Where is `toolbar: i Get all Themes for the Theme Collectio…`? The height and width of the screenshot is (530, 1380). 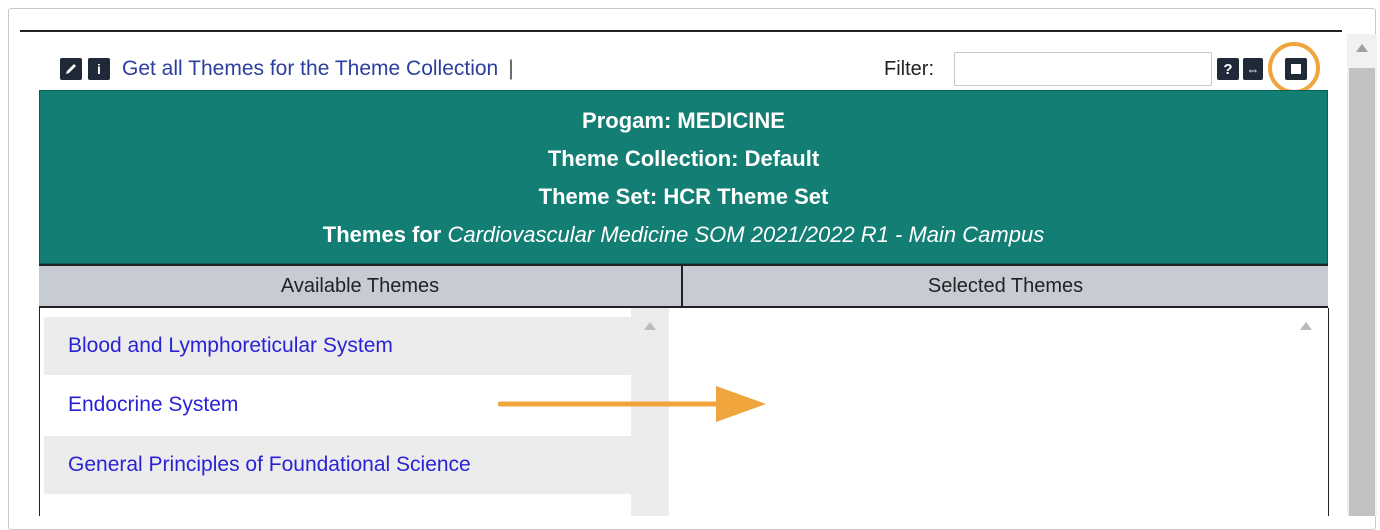 toolbar: i Get all Themes for the Theme Collectio… is located at coordinates (287, 69).